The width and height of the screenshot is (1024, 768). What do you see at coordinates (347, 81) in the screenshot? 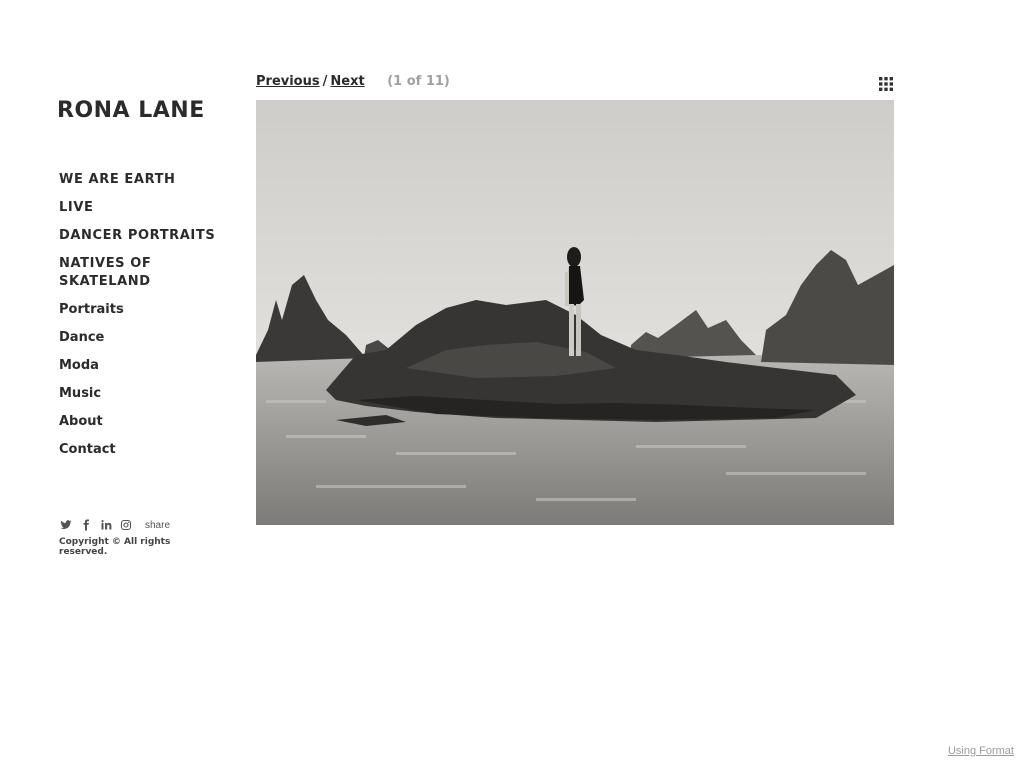
I see `next-link: Next` at bounding box center [347, 81].